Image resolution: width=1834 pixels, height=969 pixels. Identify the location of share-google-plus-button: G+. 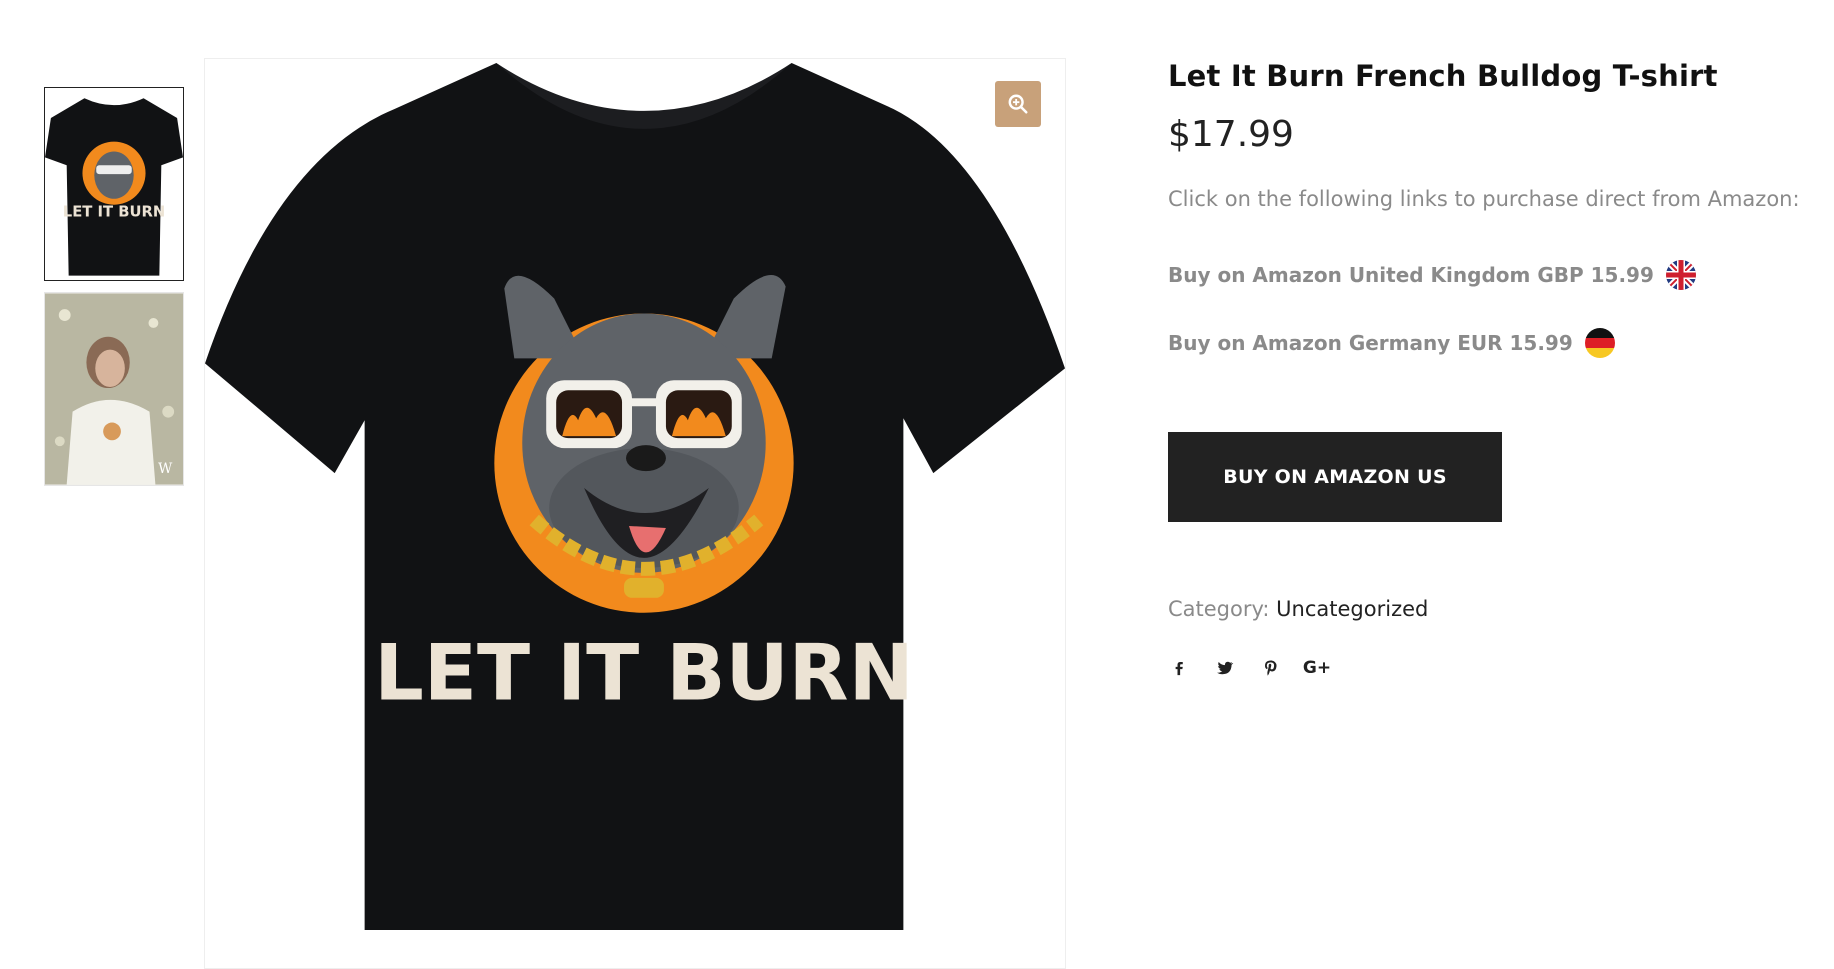
(1317, 668).